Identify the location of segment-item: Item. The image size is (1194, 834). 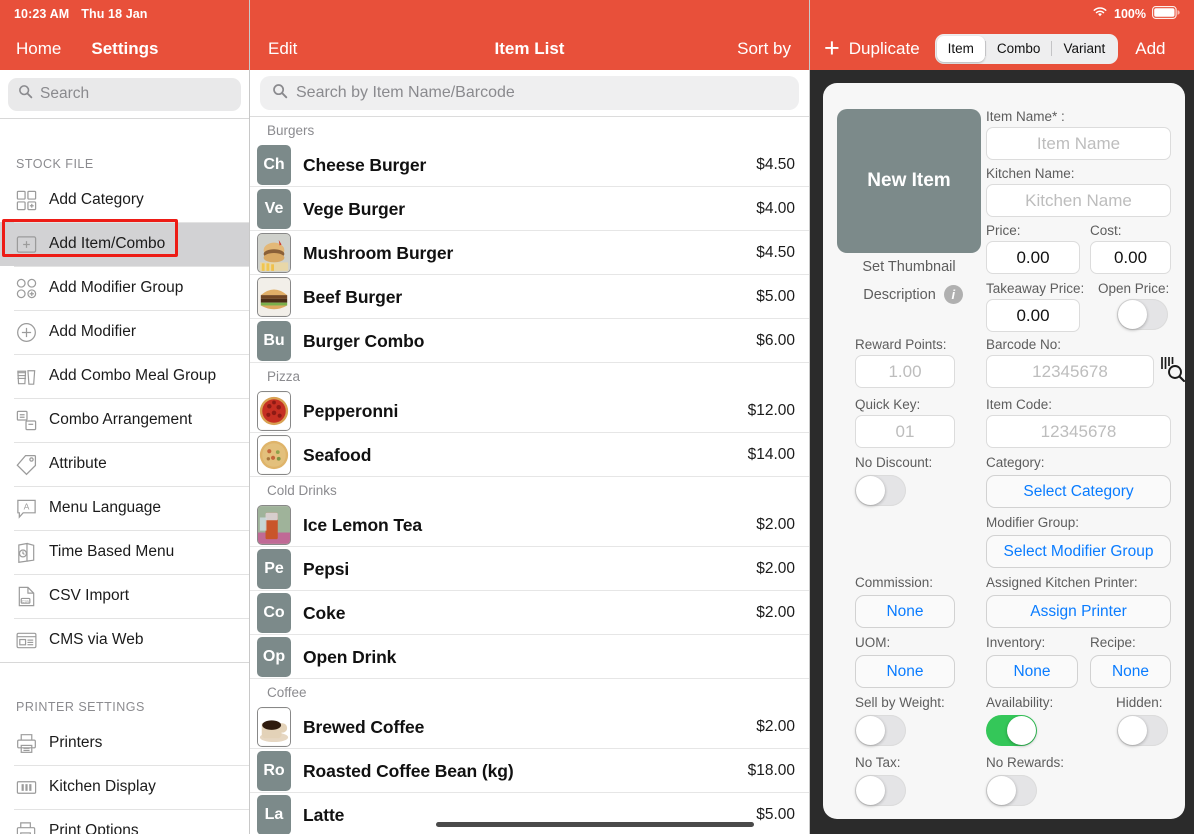
(960, 48).